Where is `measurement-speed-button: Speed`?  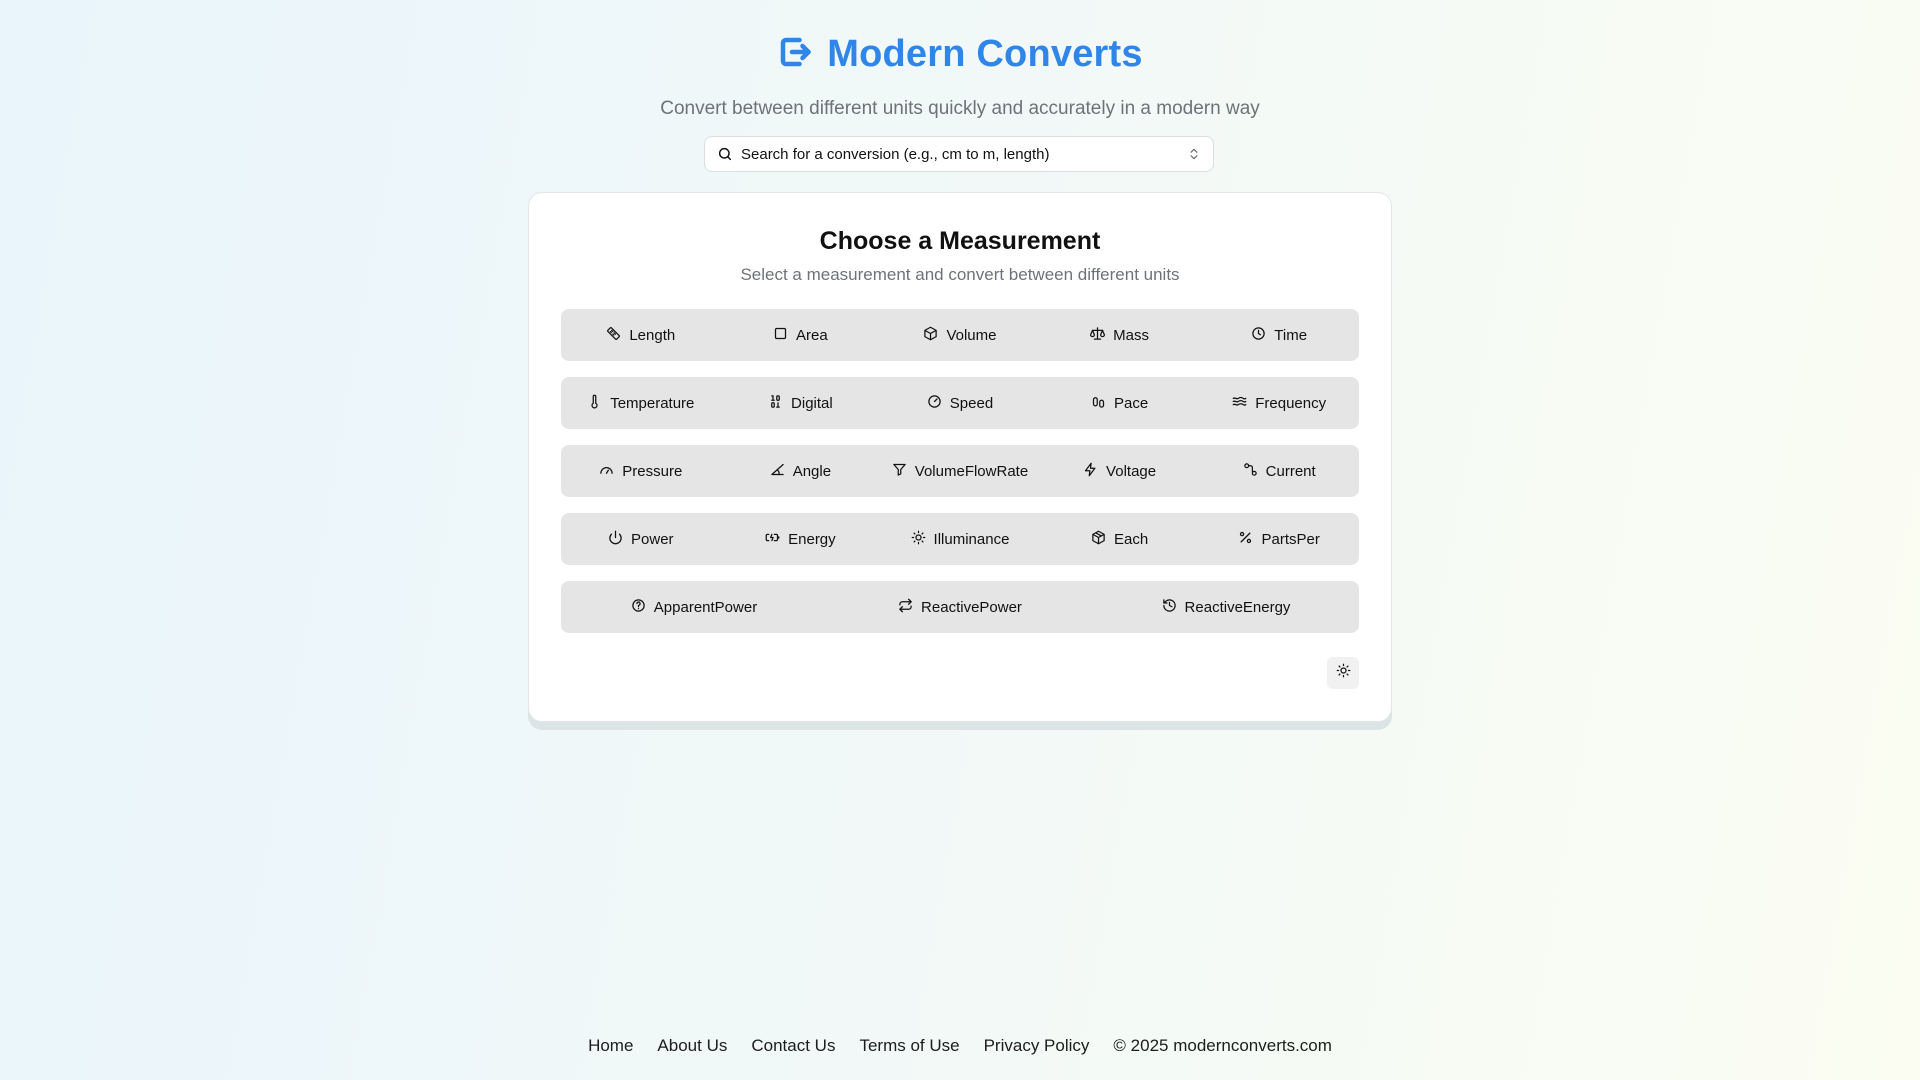 measurement-speed-button: Speed is located at coordinates (960, 403).